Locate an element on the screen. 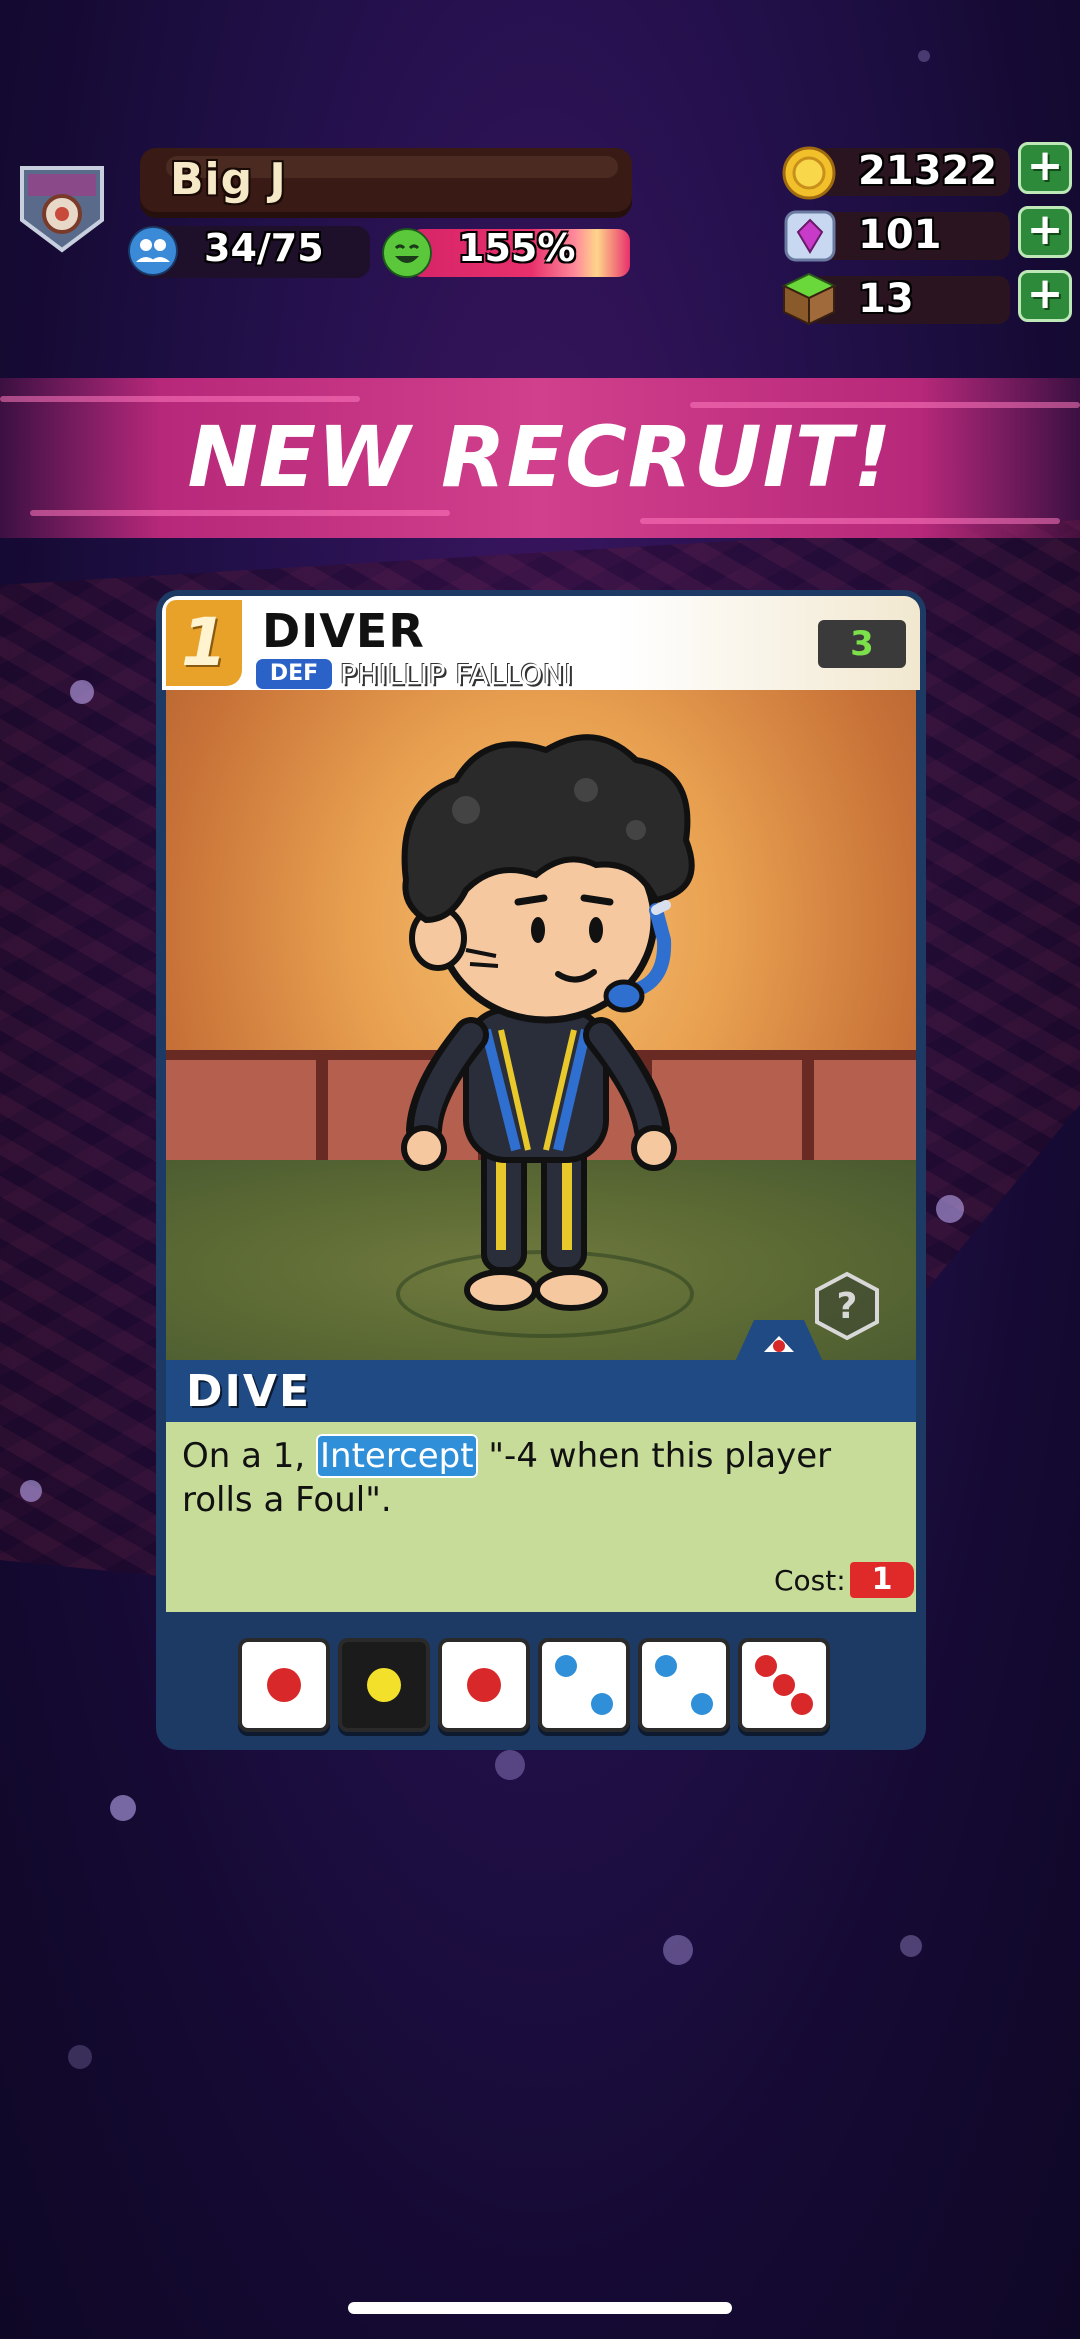 The height and width of the screenshot is (2339, 1080). direction-indicator-icon is located at coordinates (779, 1342).